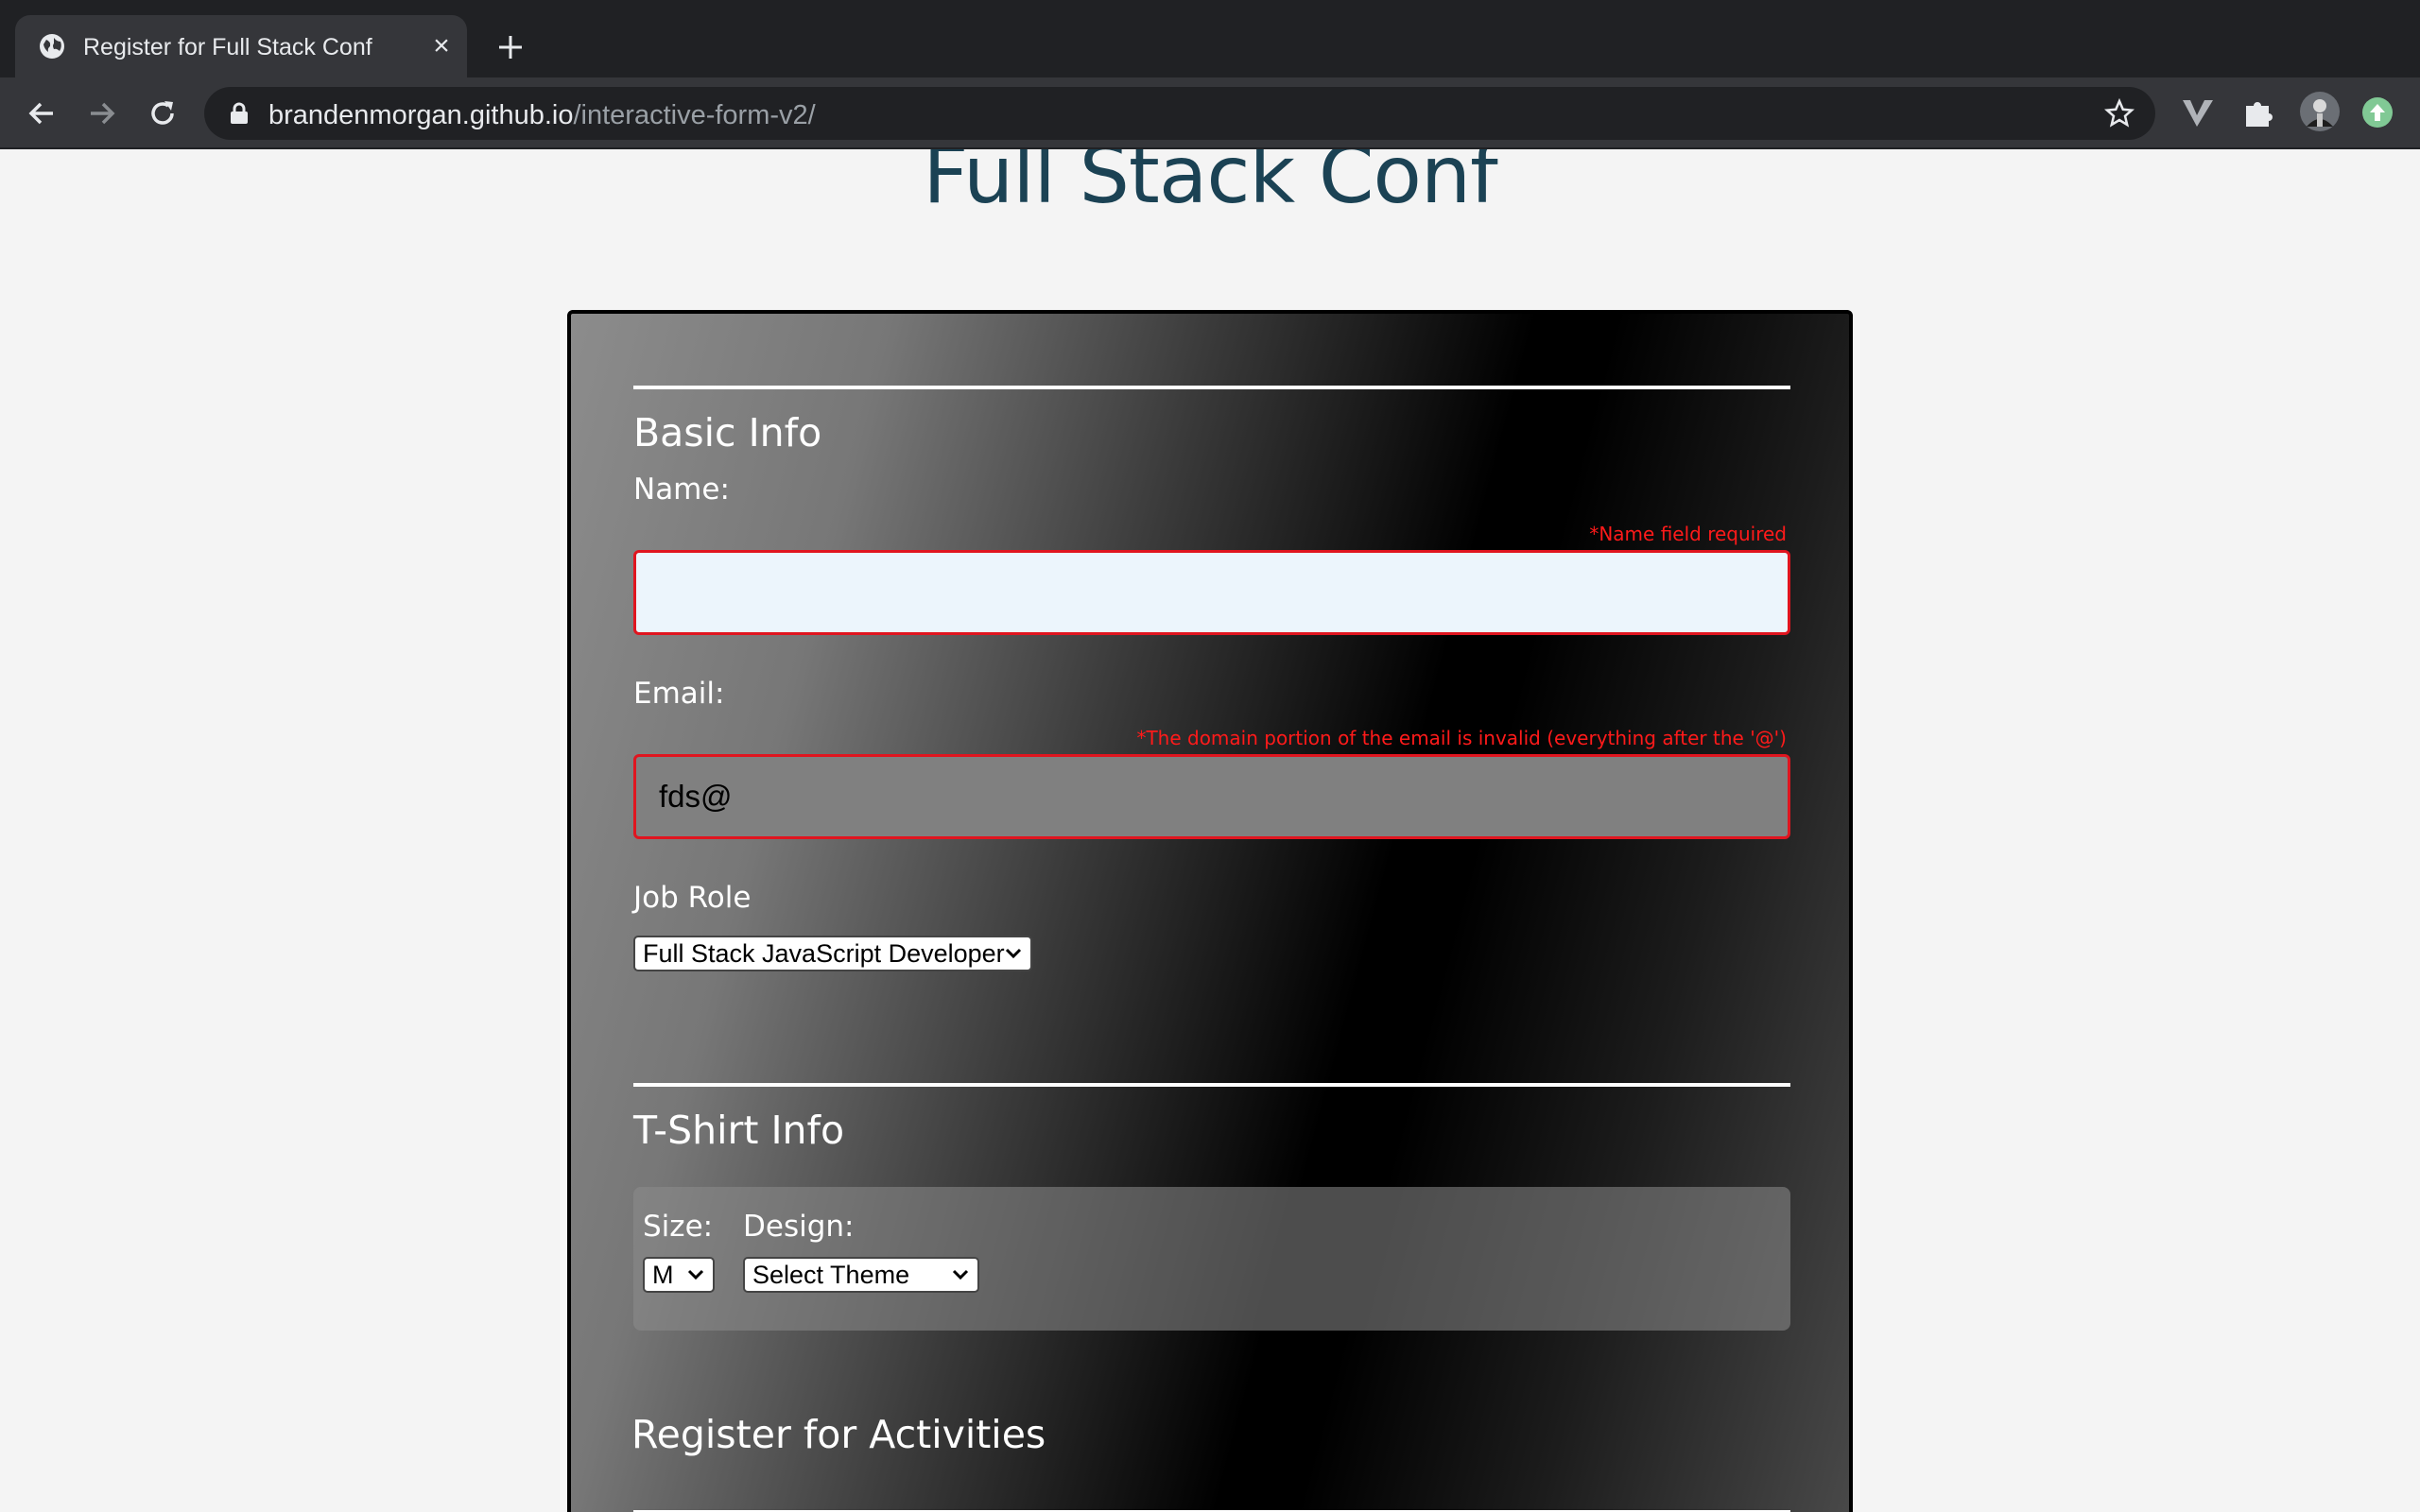 The width and height of the screenshot is (2420, 1512). What do you see at coordinates (421, 115) in the screenshot?
I see `url-host: brandenmorgan.github.io` at bounding box center [421, 115].